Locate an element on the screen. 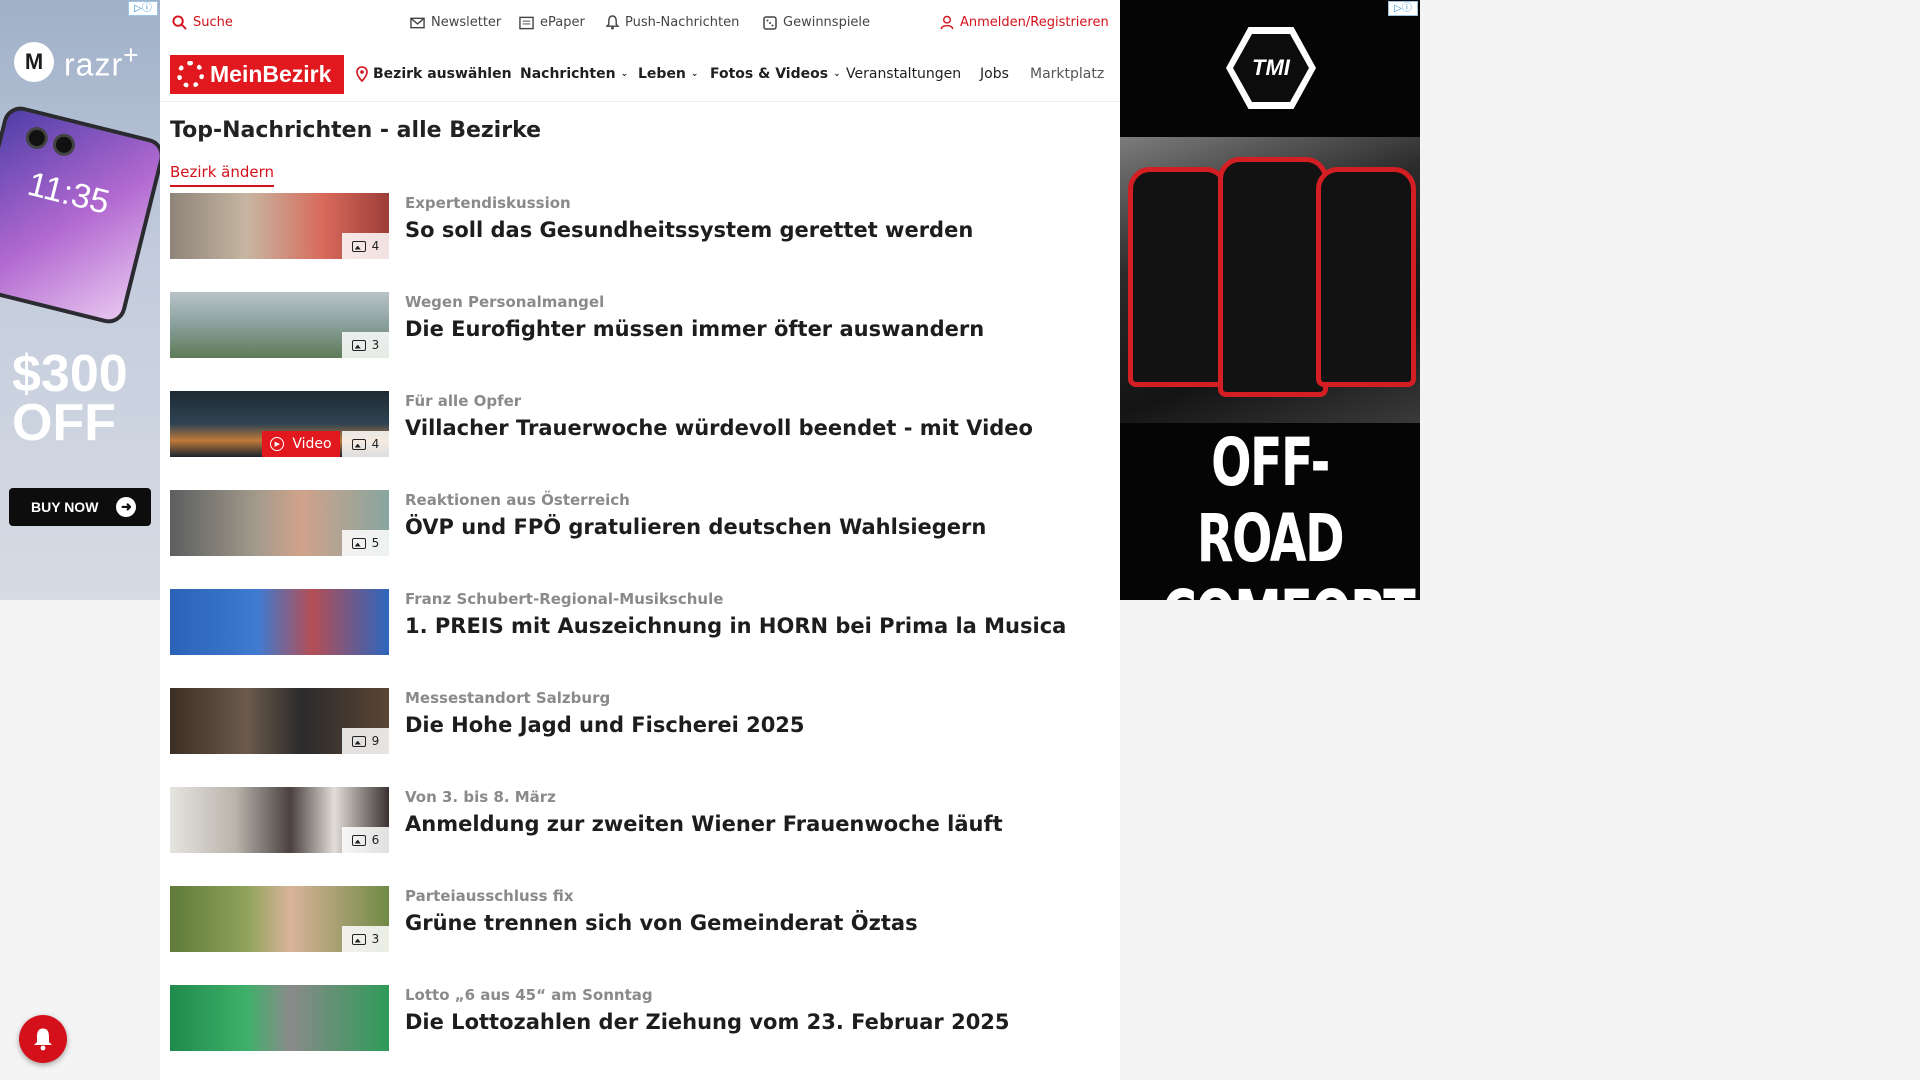 This screenshot has height=1080, width=1920. nav-leben: Leben ⌄ is located at coordinates (668, 74).